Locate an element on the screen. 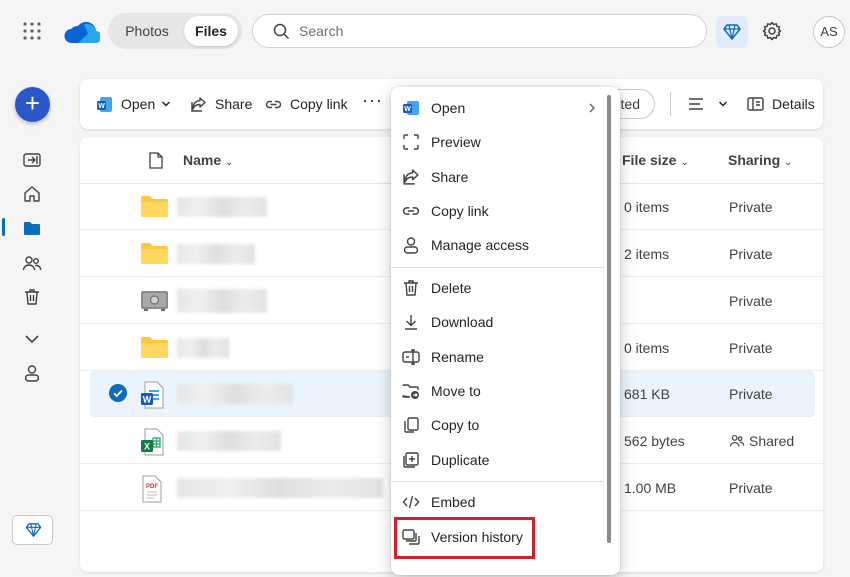 The height and width of the screenshot is (577, 850). onedrive-logo-icon is located at coordinates (82, 31).